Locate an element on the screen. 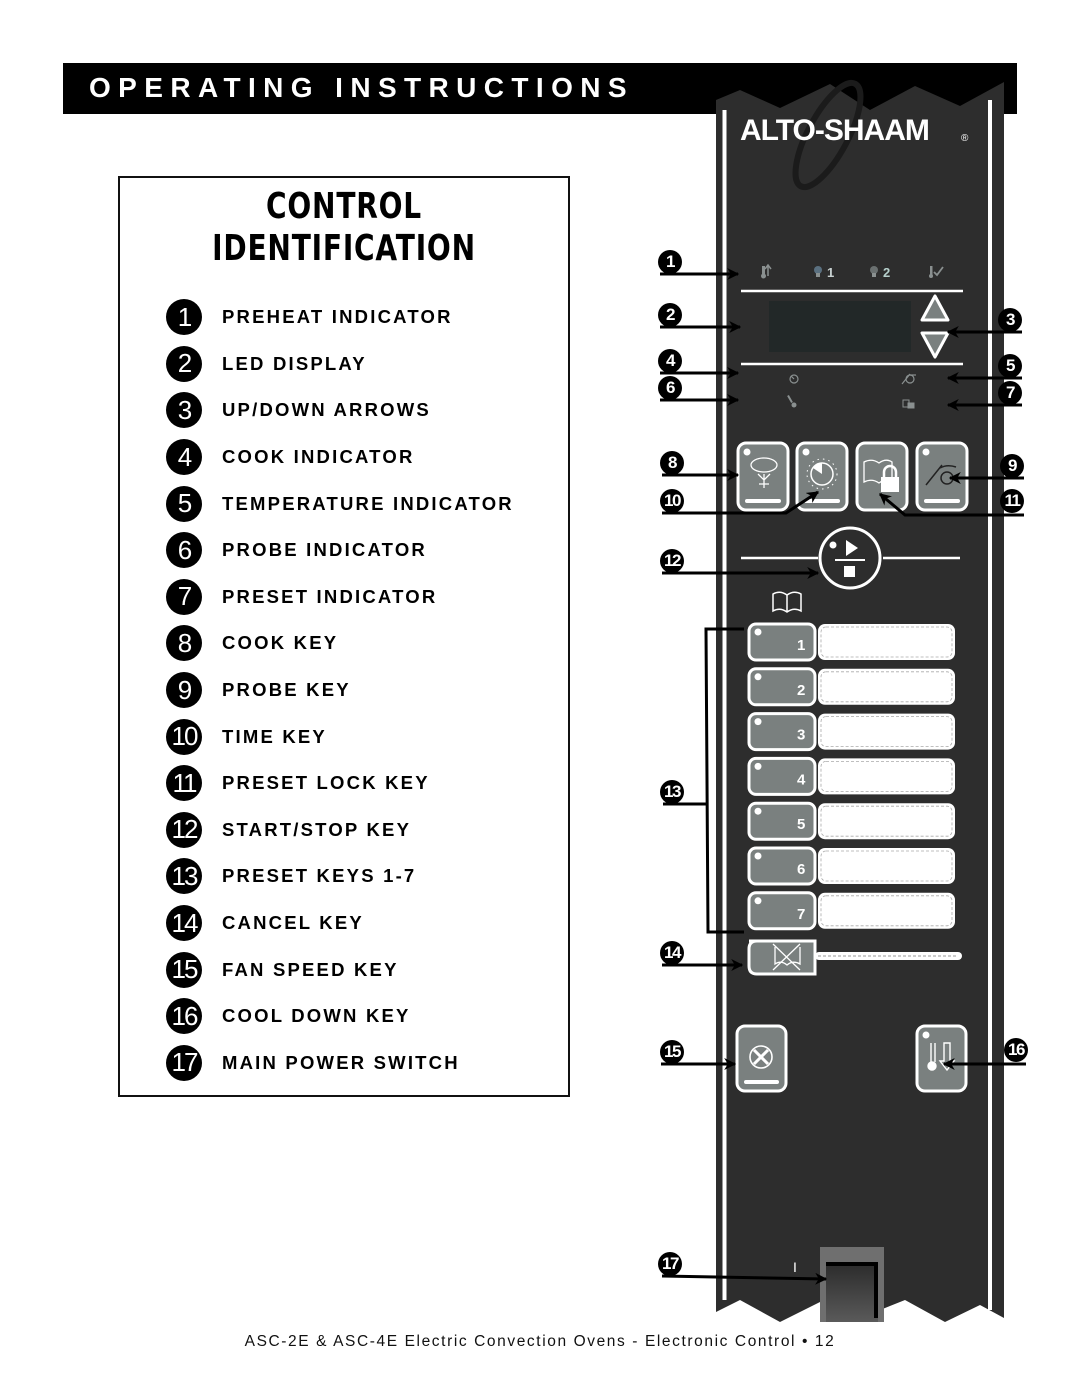 The image size is (1080, 1397). legend-item: 15 FAN SPEED KEY is located at coordinates (340, 969).